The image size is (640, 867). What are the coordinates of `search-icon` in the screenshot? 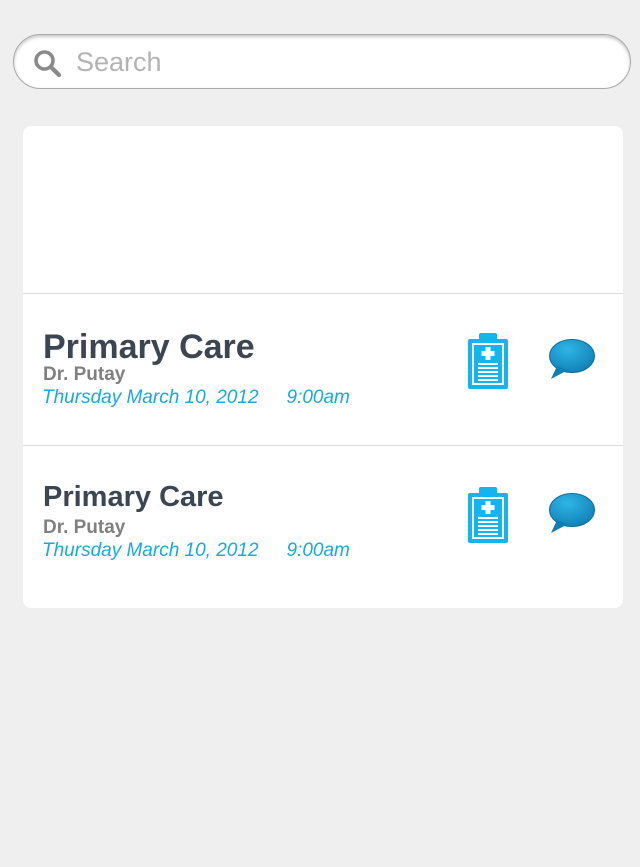 It's located at (48, 64).